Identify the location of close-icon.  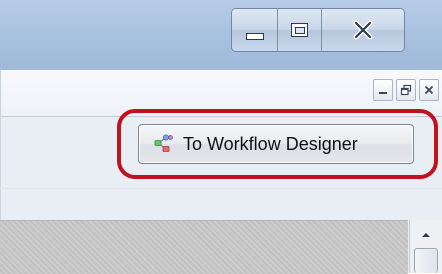
(363, 30).